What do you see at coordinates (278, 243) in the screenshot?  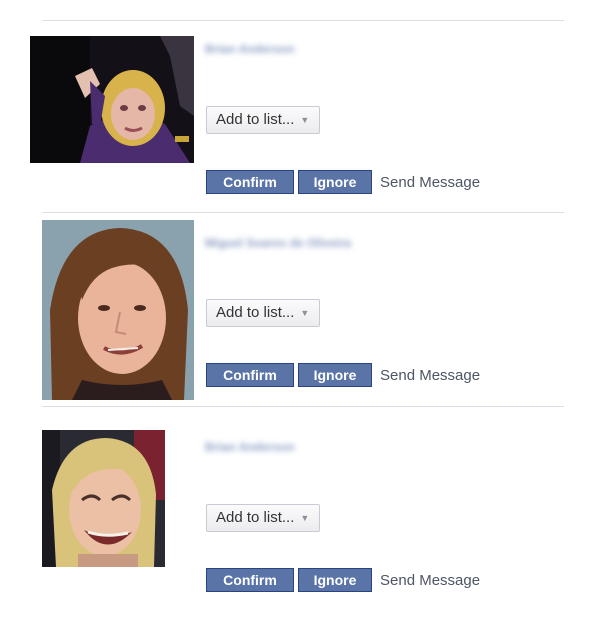 I see `friend-name: Miguel Soares de Oliveira` at bounding box center [278, 243].